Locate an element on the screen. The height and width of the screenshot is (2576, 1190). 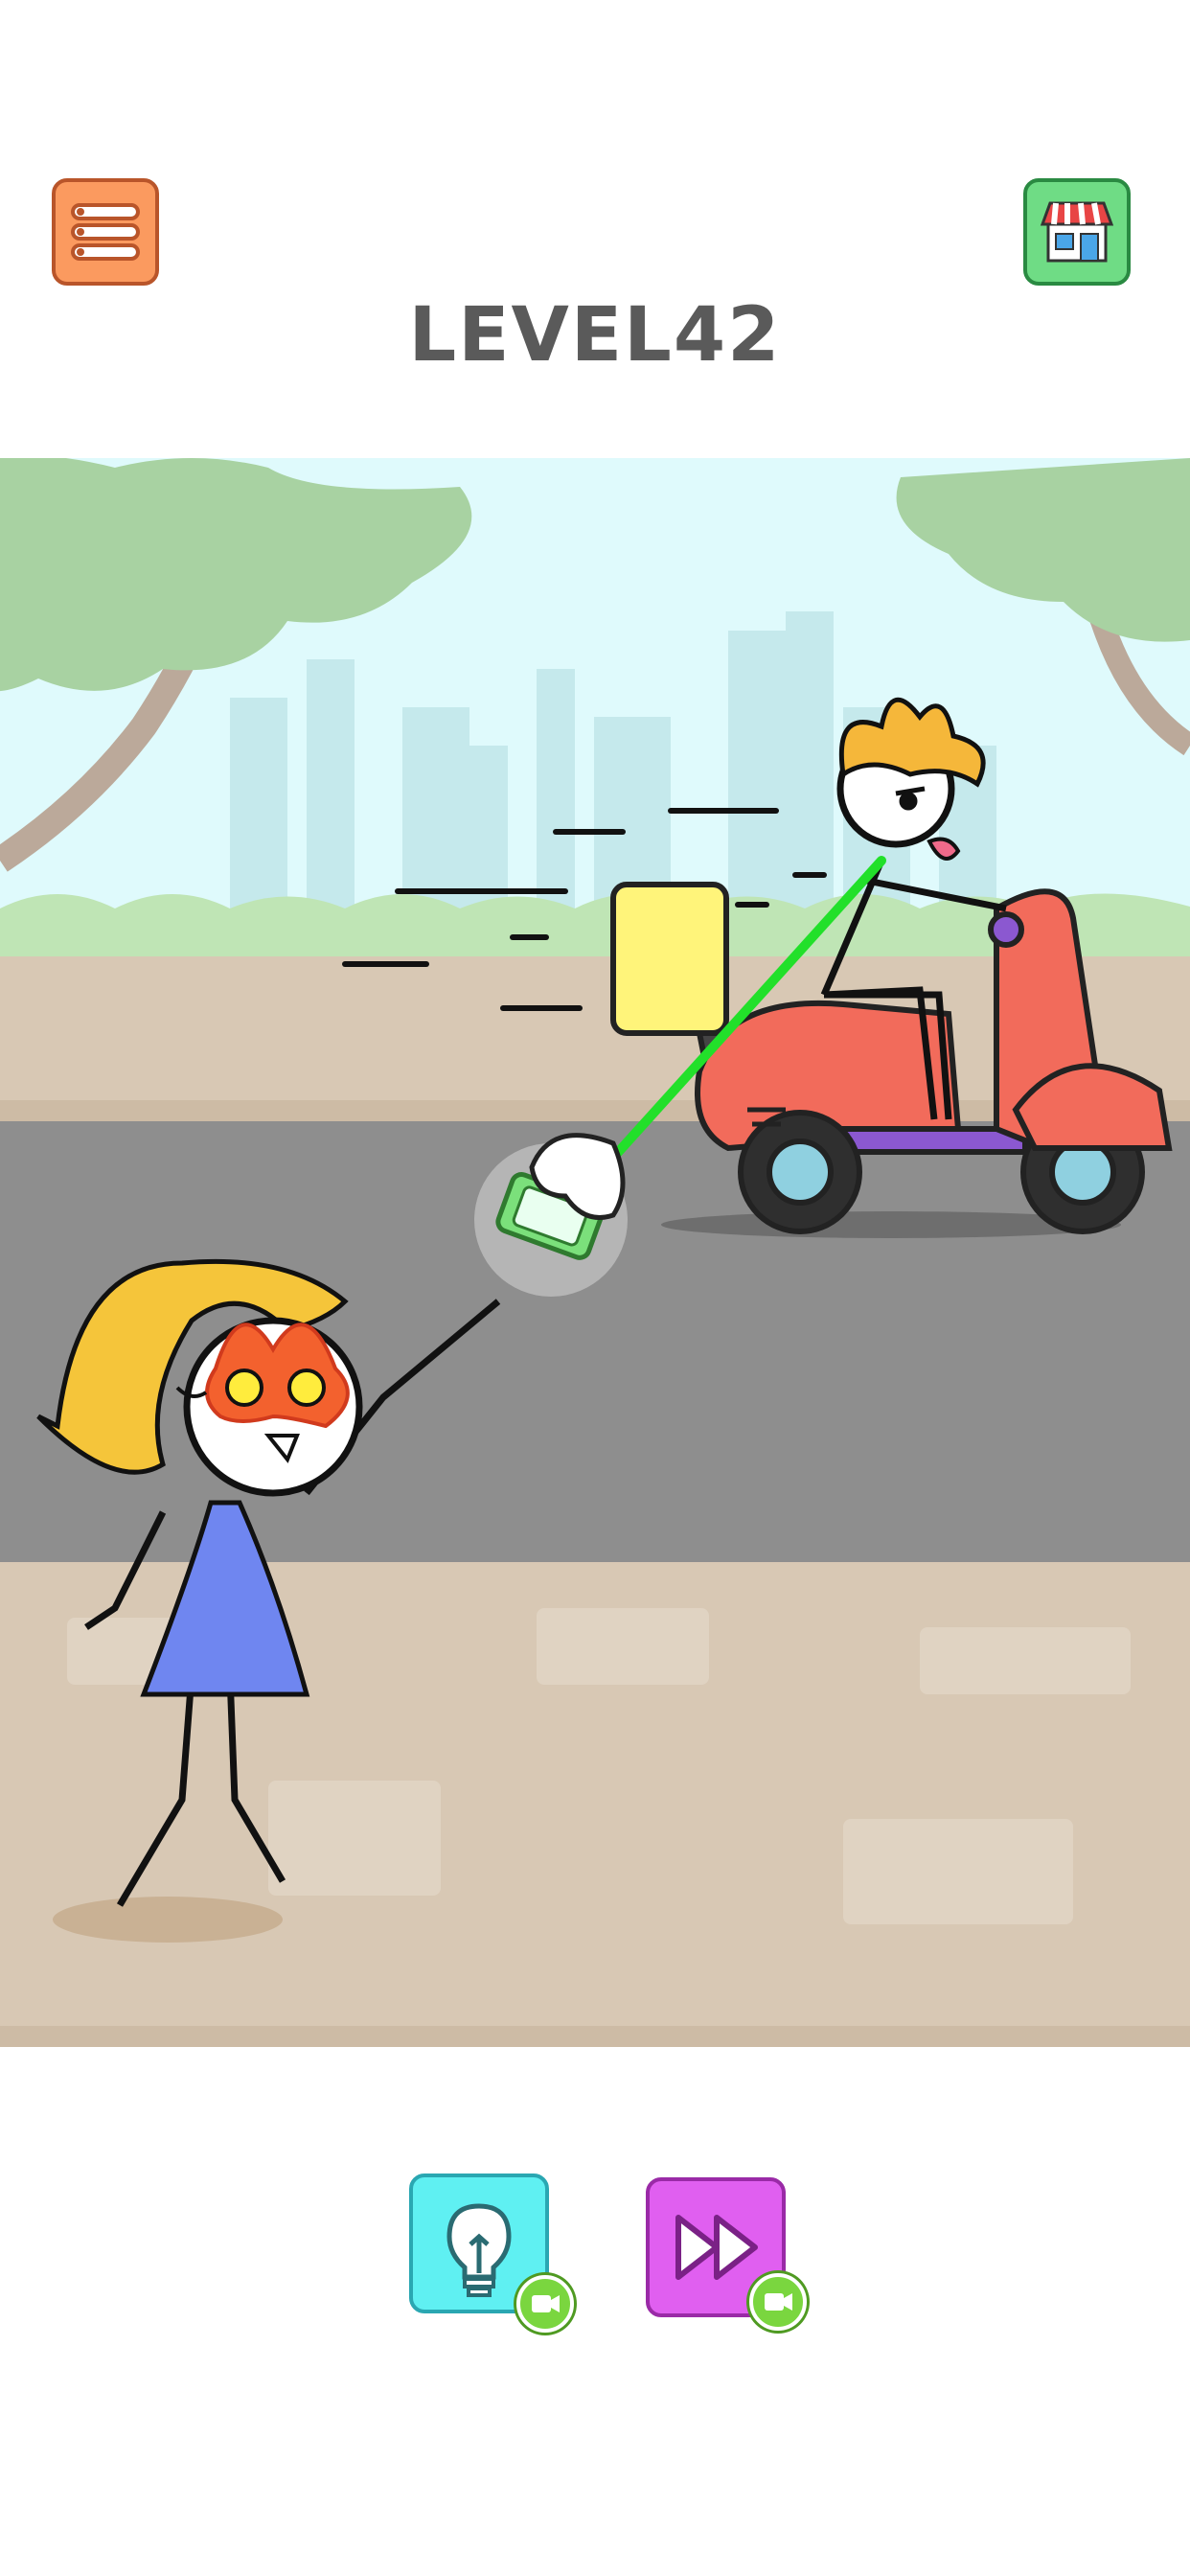
hint-button is located at coordinates (492, 2253).